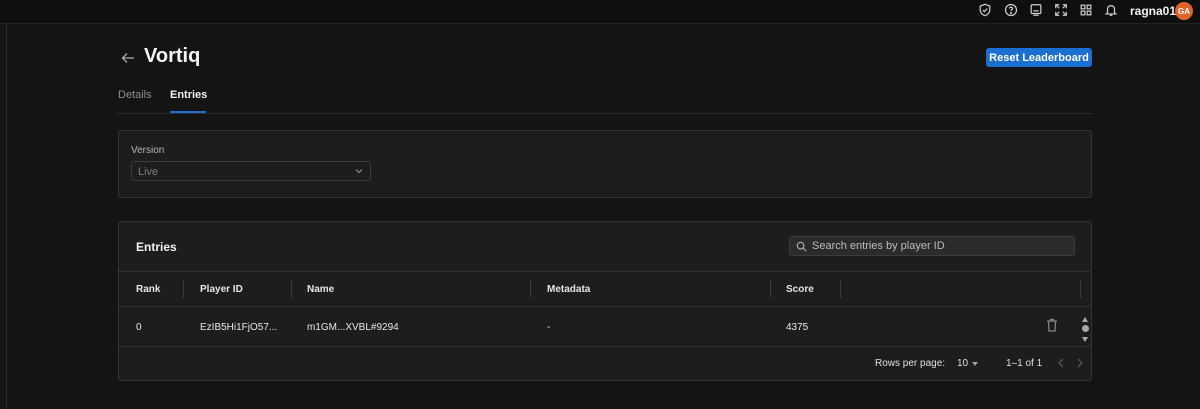 The image size is (1200, 409). Describe the element at coordinates (1153, 11) in the screenshot. I see `username: ragna01` at that location.